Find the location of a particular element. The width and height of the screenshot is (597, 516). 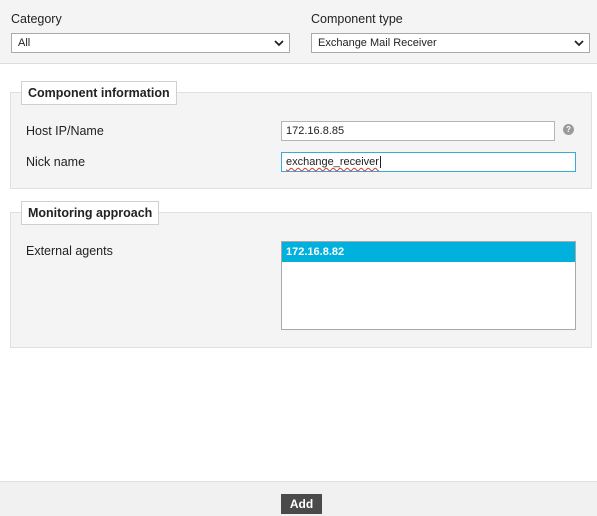

monitoring-approach-legend: Monitoring approach is located at coordinates (90, 213).